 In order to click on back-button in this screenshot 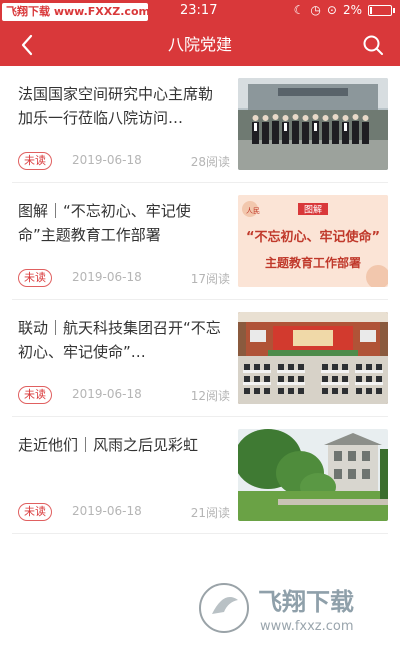, I will do `click(27, 45)`.